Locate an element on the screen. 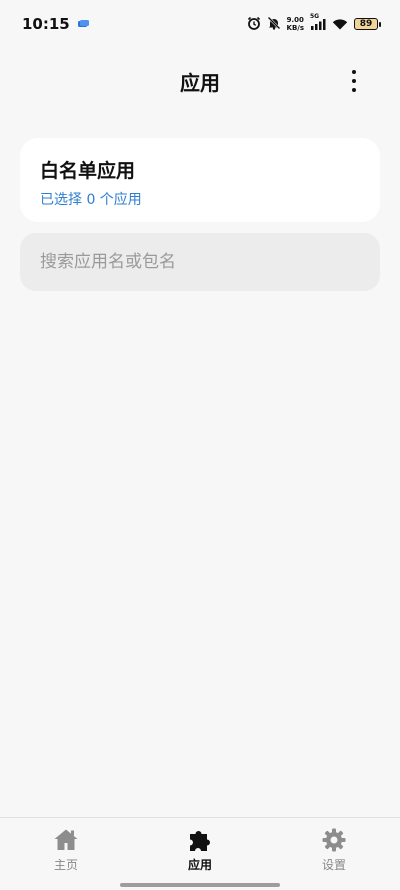 This screenshot has height=890, width=400. search-input is located at coordinates (200, 262).